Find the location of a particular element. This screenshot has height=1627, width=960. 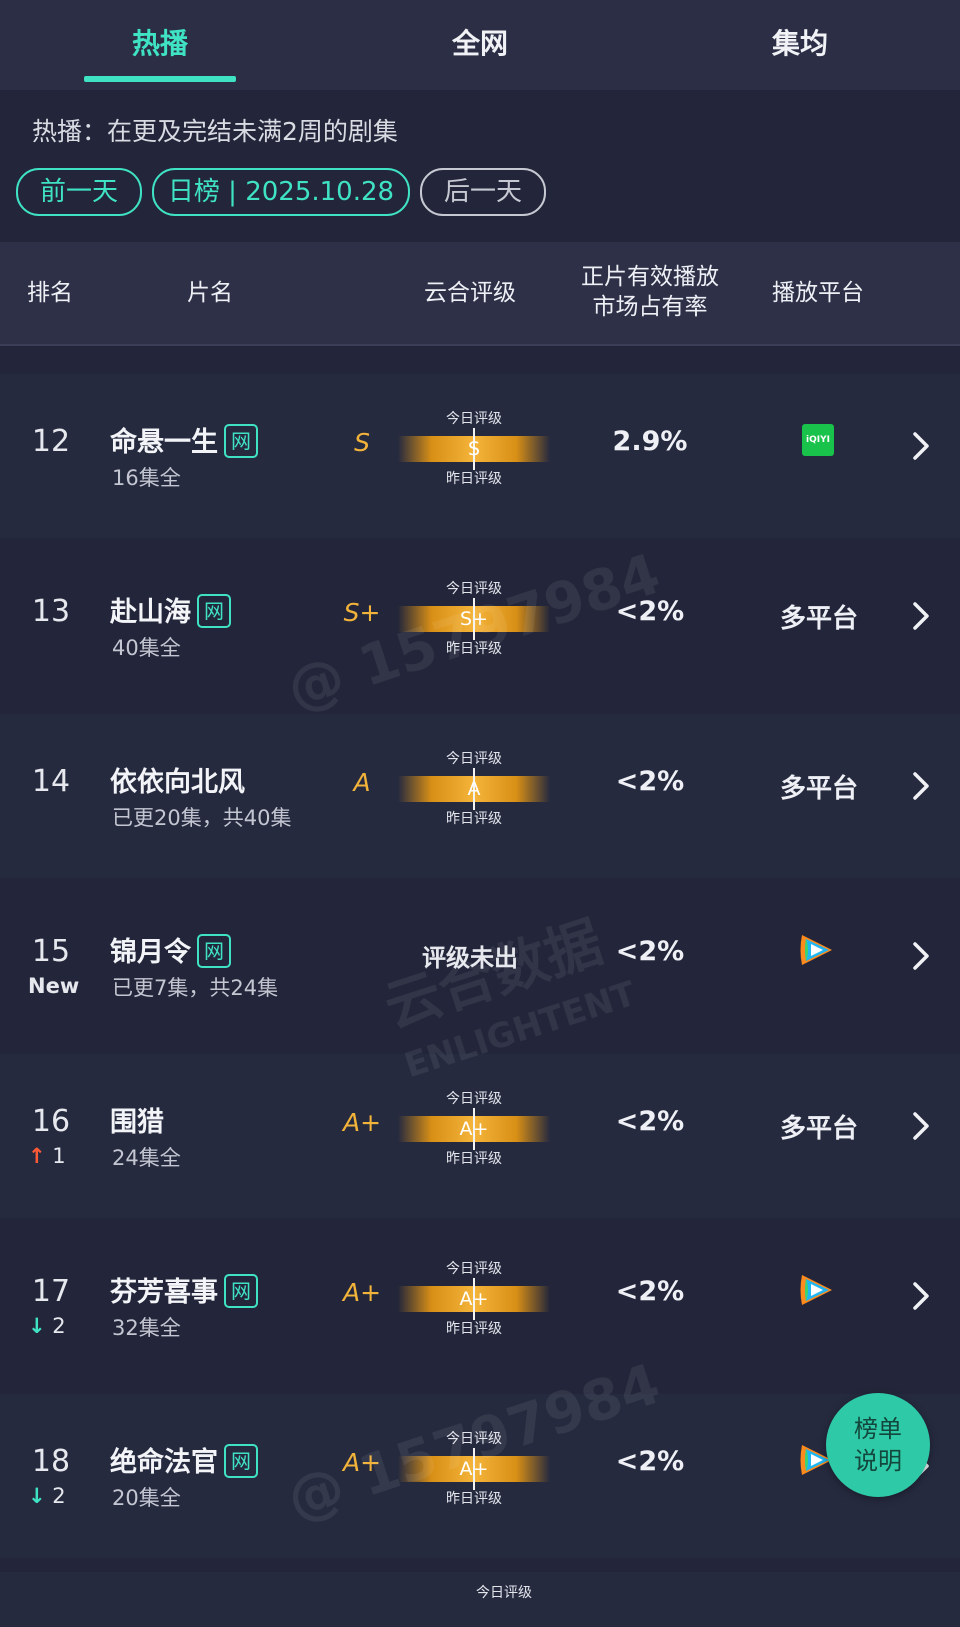

header-share-line1: 正片有效播放 is located at coordinates (650, 277).